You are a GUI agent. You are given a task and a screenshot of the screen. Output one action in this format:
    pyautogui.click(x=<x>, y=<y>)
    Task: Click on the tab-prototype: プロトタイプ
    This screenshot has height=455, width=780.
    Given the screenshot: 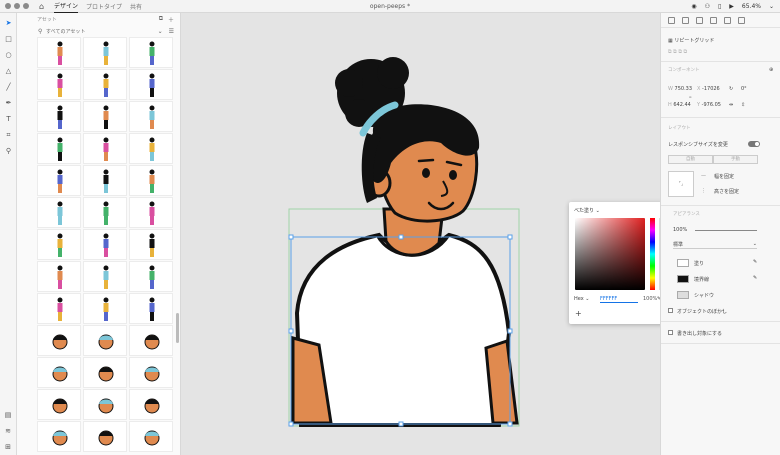 What is the action you would take?
    pyautogui.click(x=104, y=6)
    